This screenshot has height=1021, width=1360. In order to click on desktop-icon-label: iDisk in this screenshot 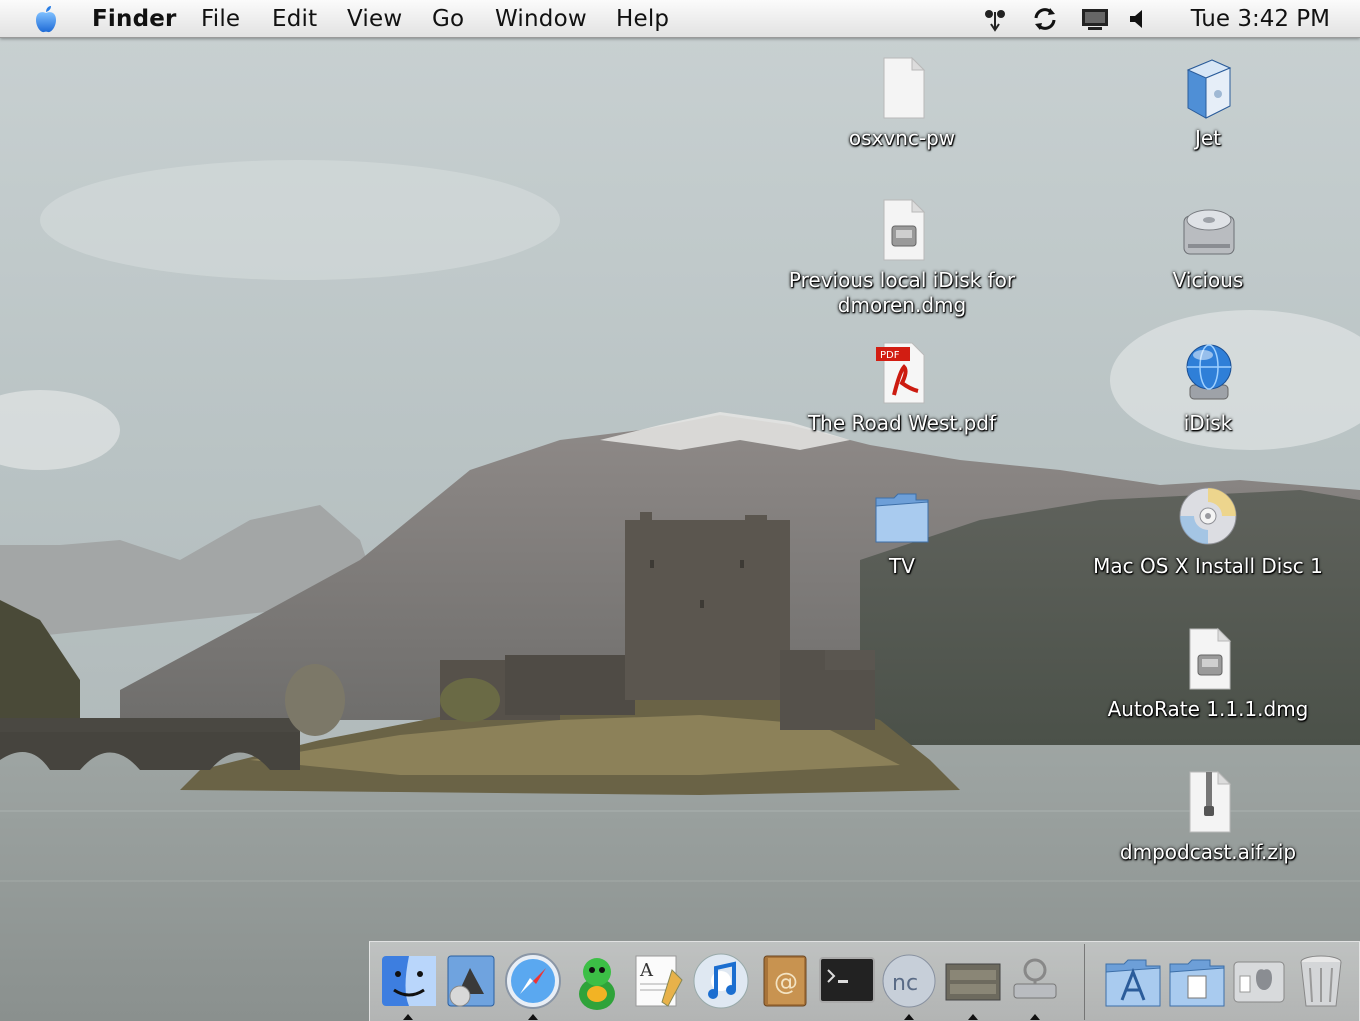, I will do `click(1208, 423)`.